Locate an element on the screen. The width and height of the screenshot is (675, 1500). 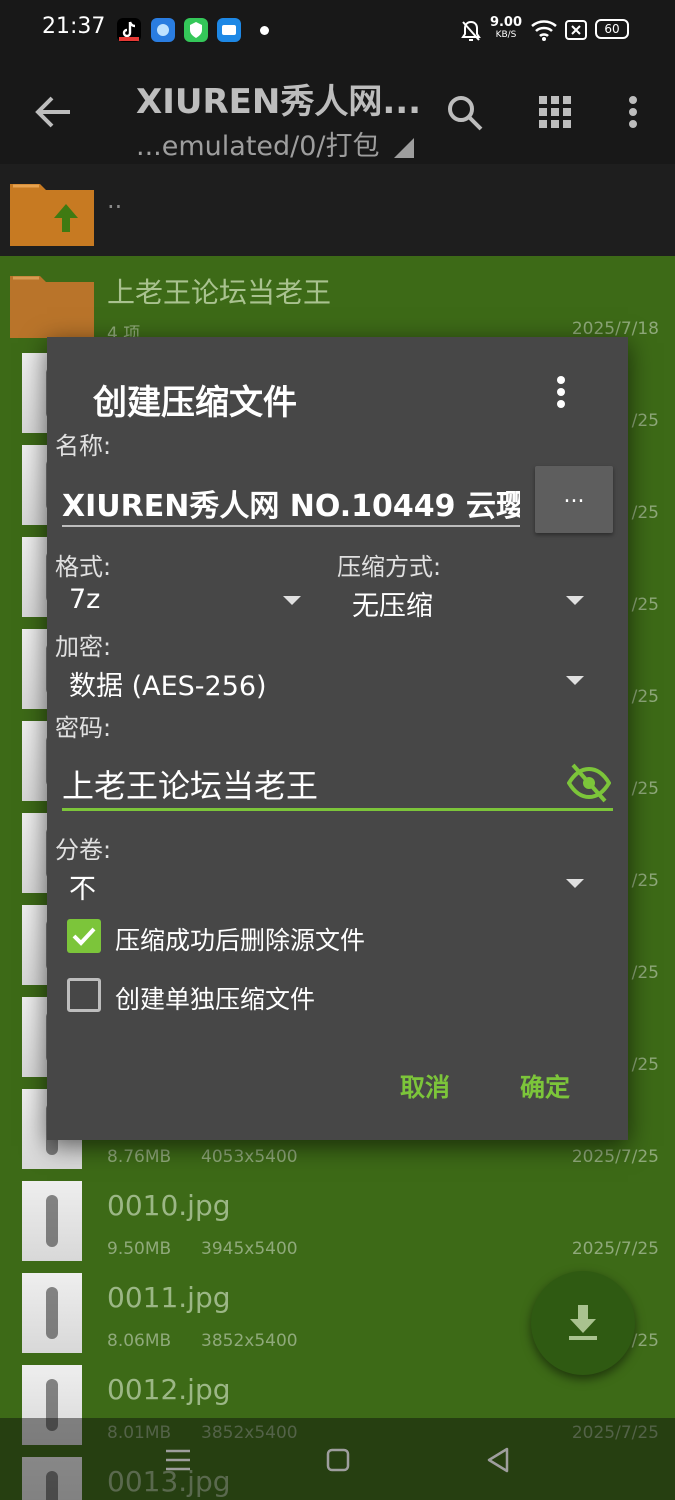
toolbar-path: ...emulated/0/打包 is located at coordinates (258, 143).